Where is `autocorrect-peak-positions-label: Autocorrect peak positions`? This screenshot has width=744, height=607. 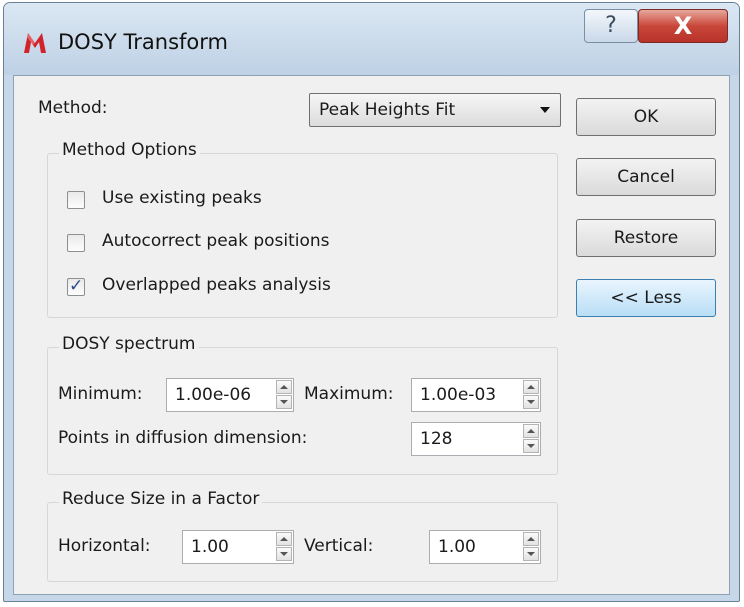
autocorrect-peak-positions-label: Autocorrect peak positions is located at coordinates (216, 241).